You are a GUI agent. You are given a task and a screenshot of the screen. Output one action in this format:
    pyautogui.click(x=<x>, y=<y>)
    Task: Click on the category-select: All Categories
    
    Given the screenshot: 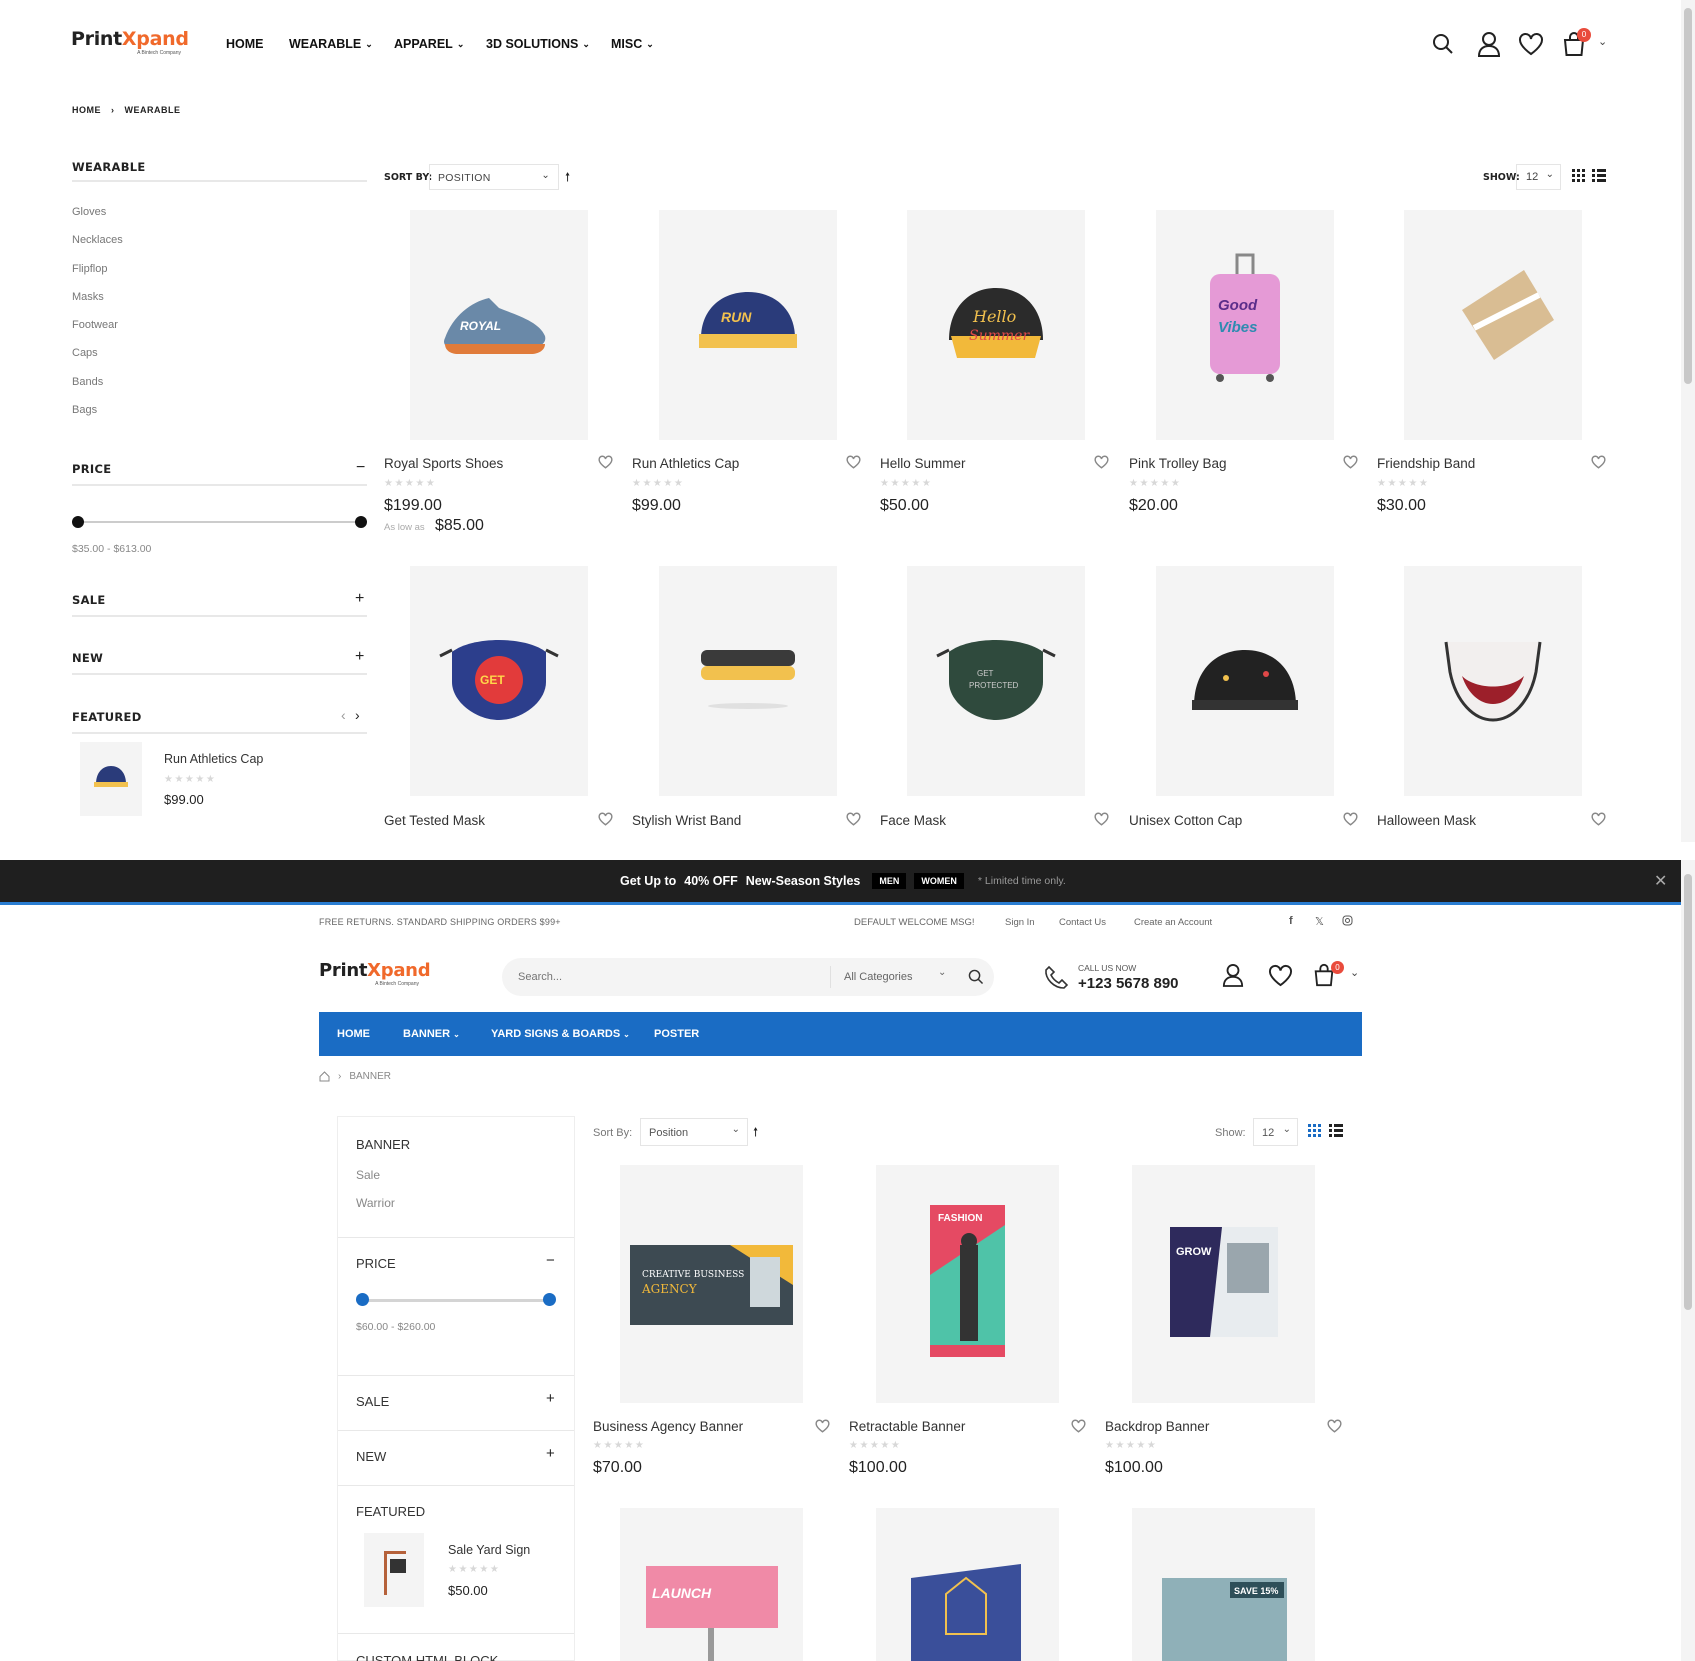 What is the action you would take?
    pyautogui.click(x=878, y=977)
    